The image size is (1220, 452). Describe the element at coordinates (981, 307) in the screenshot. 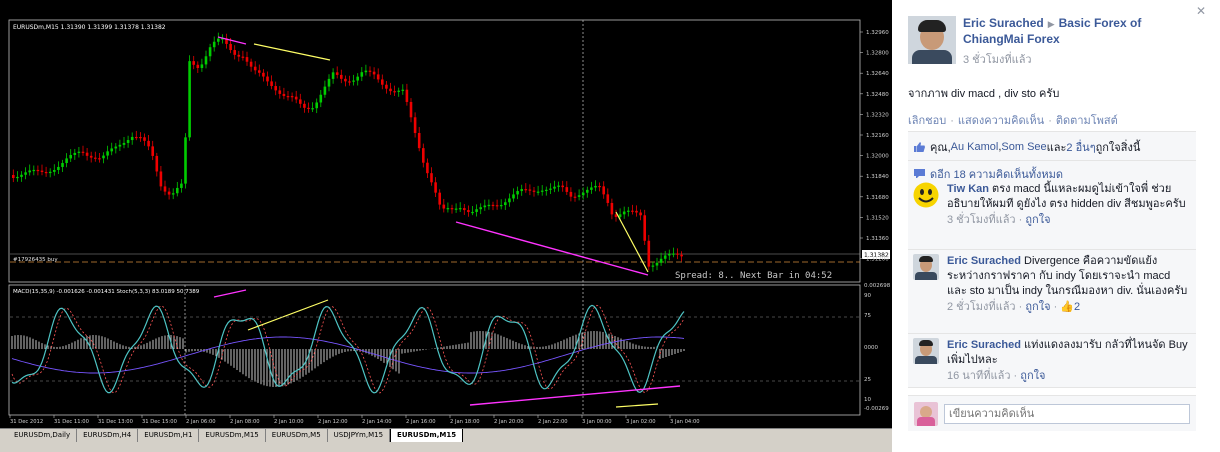

I see `comment-time: 2 ชั่วโมงที่แล้ว` at that location.